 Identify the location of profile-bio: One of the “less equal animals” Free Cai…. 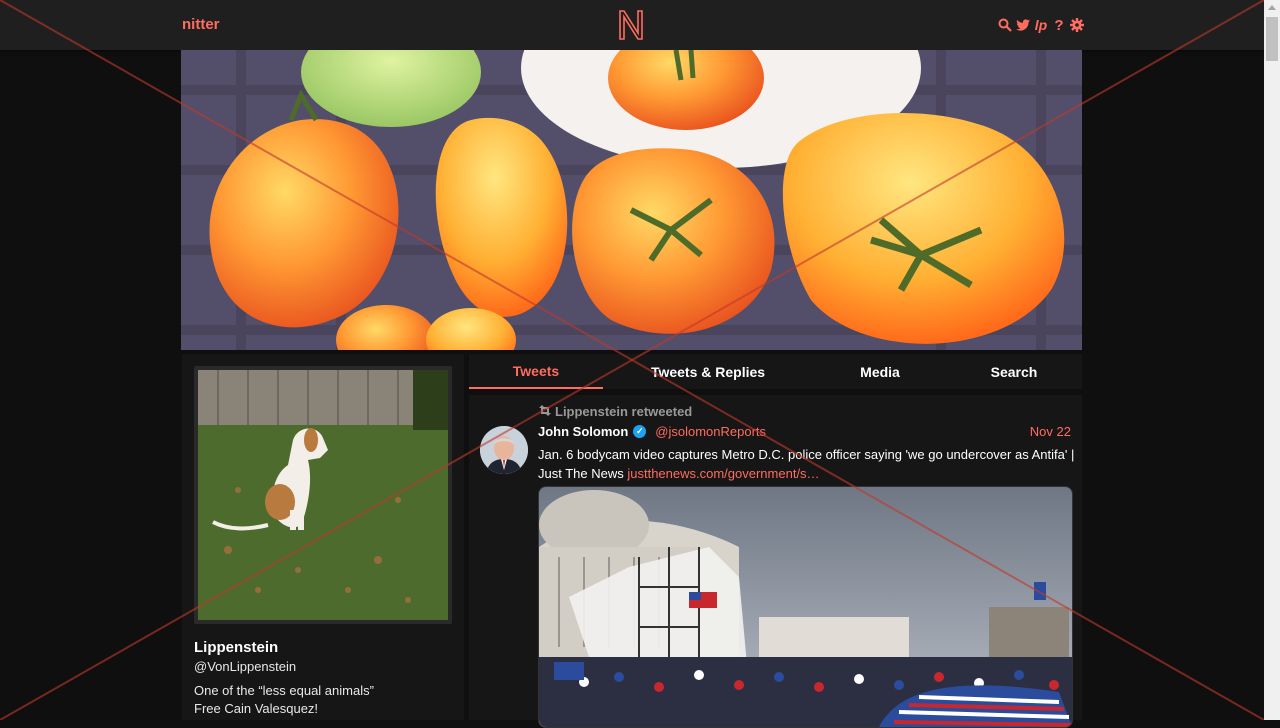
(284, 700).